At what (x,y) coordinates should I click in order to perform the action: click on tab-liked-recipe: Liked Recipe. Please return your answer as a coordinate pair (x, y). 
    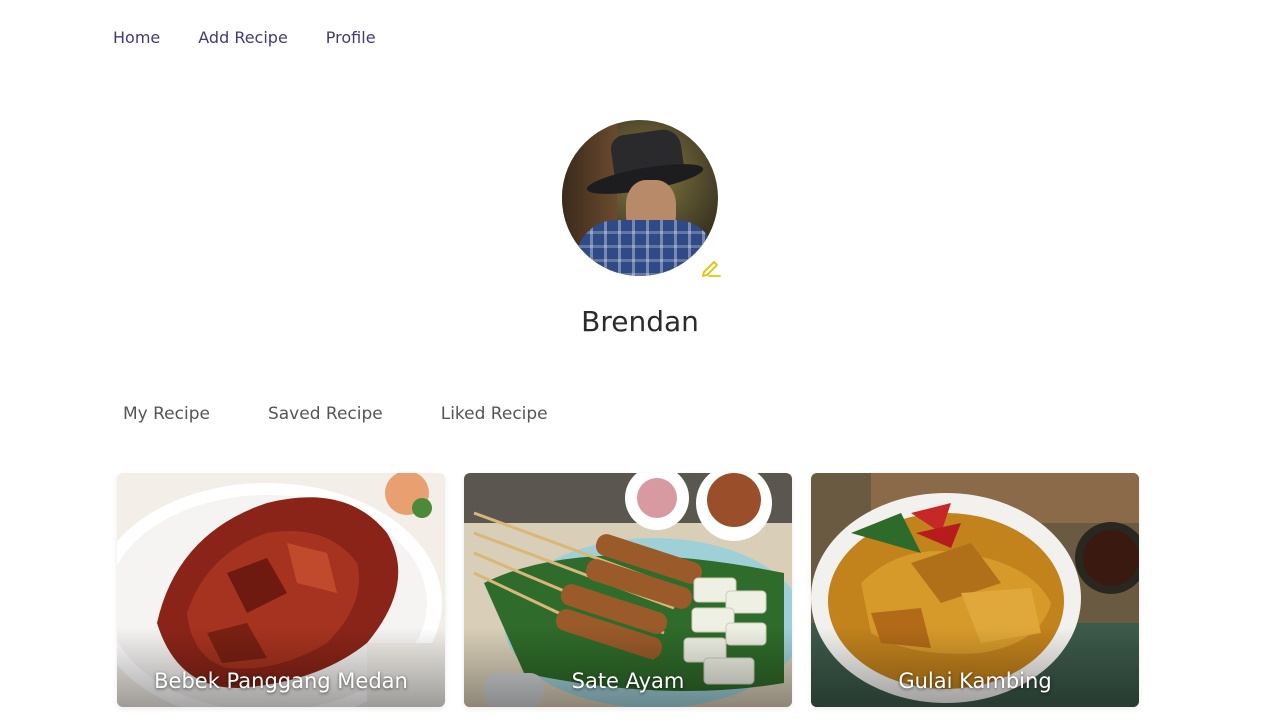
    Looking at the image, I should click on (494, 414).